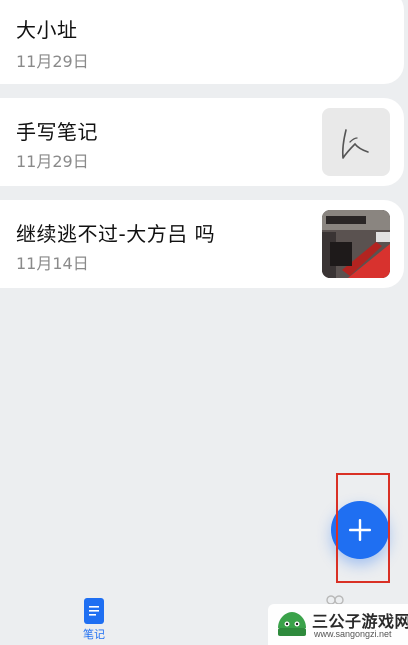 This screenshot has width=408, height=645. I want to click on note-card: 继续逃不过-大方吕 吗 11月14日, so click(202, 244).